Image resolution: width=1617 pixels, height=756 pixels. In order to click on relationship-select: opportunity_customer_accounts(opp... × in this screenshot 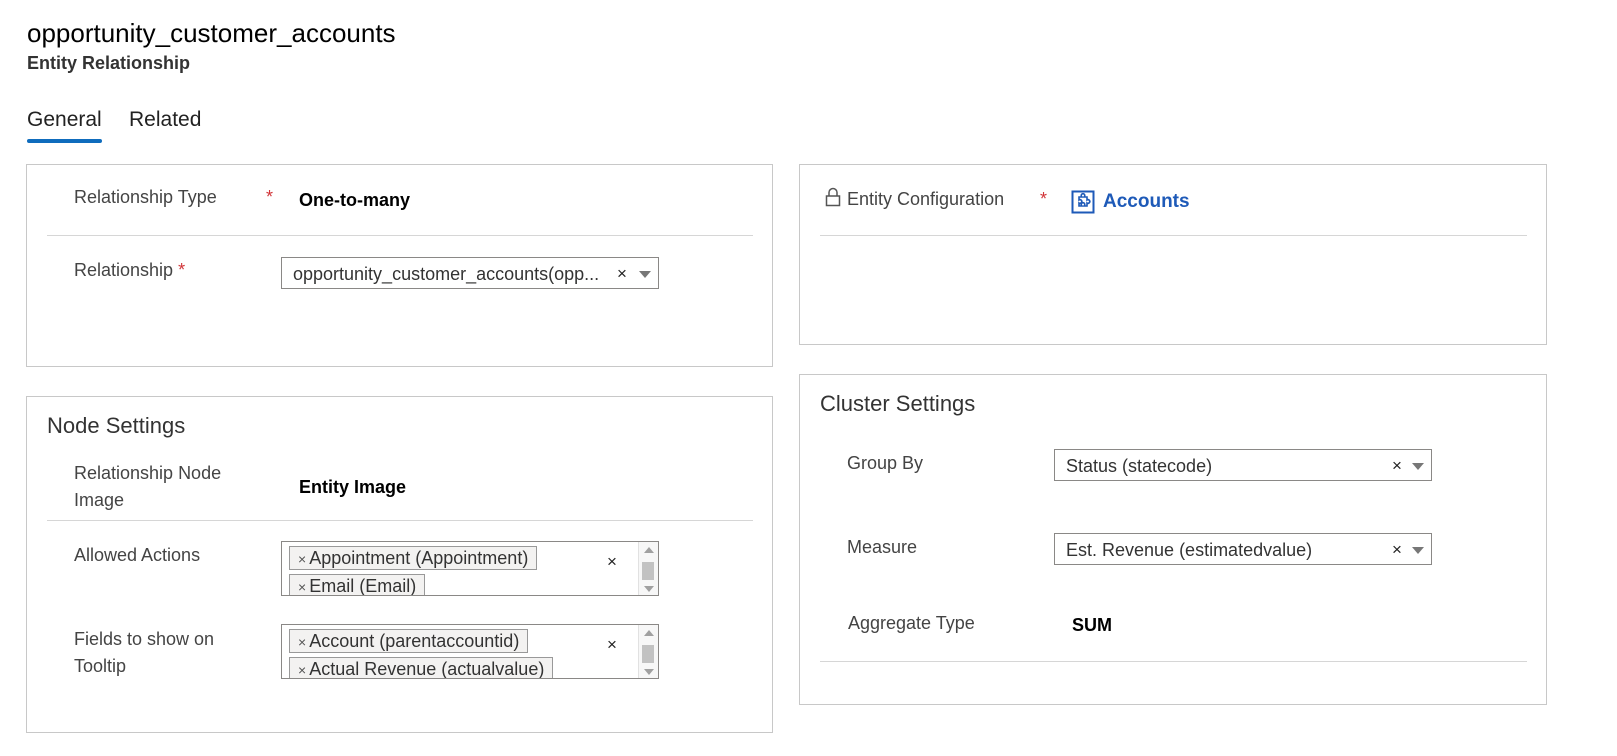, I will do `click(470, 273)`.